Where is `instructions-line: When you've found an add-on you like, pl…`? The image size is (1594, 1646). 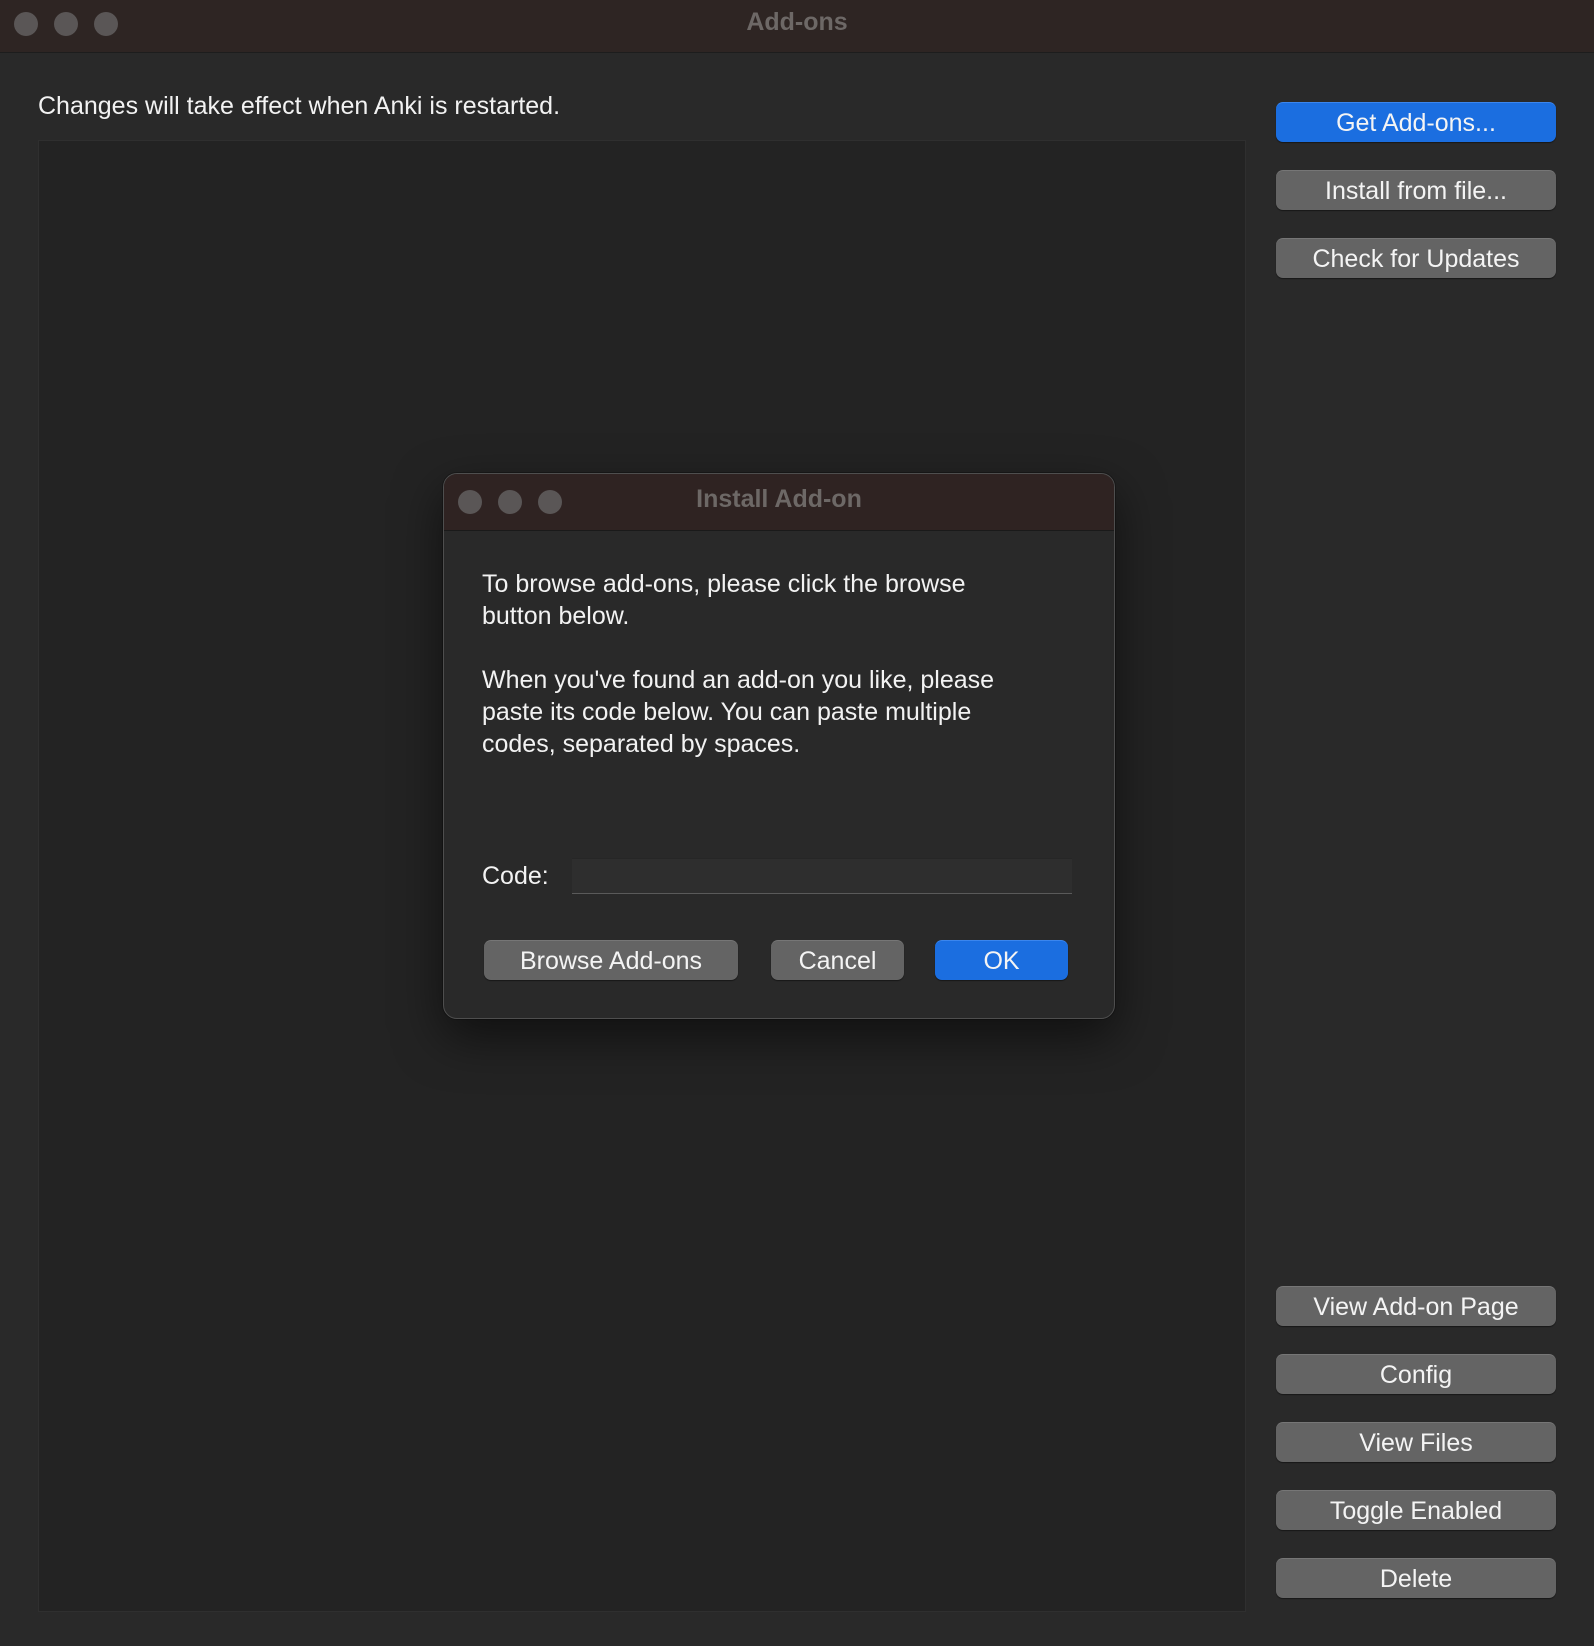 instructions-line: When you've found an add-on you like, pl… is located at coordinates (738, 680).